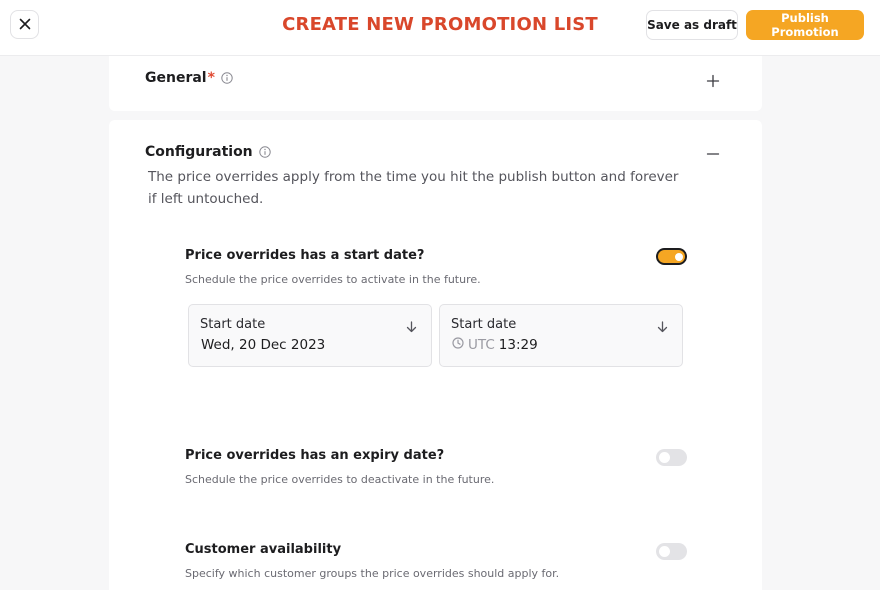  Describe the element at coordinates (176, 78) in the screenshot. I see `general-title: General` at that location.